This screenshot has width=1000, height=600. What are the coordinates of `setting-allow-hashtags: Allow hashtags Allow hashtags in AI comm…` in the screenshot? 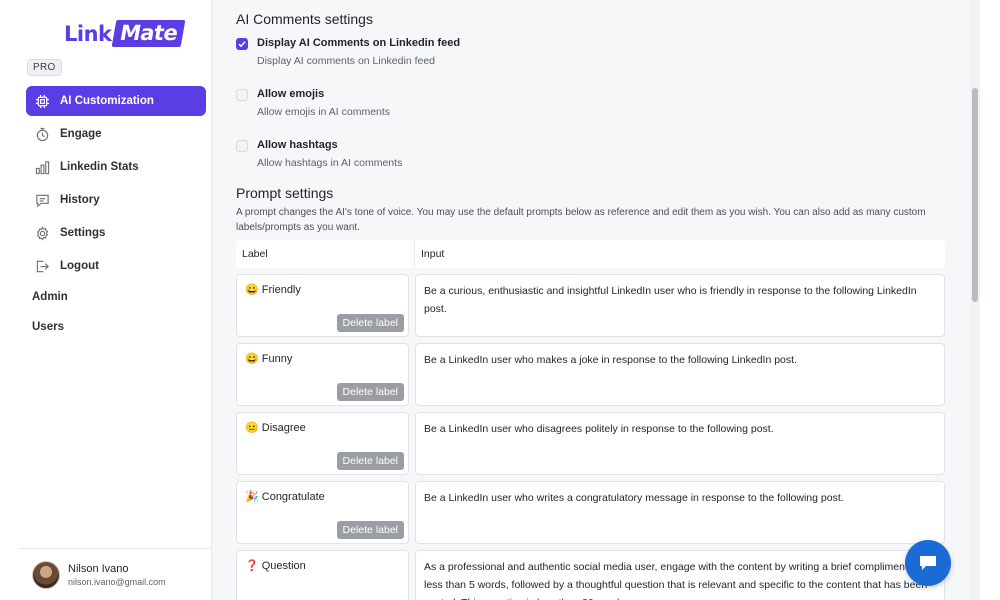 It's located at (319, 154).